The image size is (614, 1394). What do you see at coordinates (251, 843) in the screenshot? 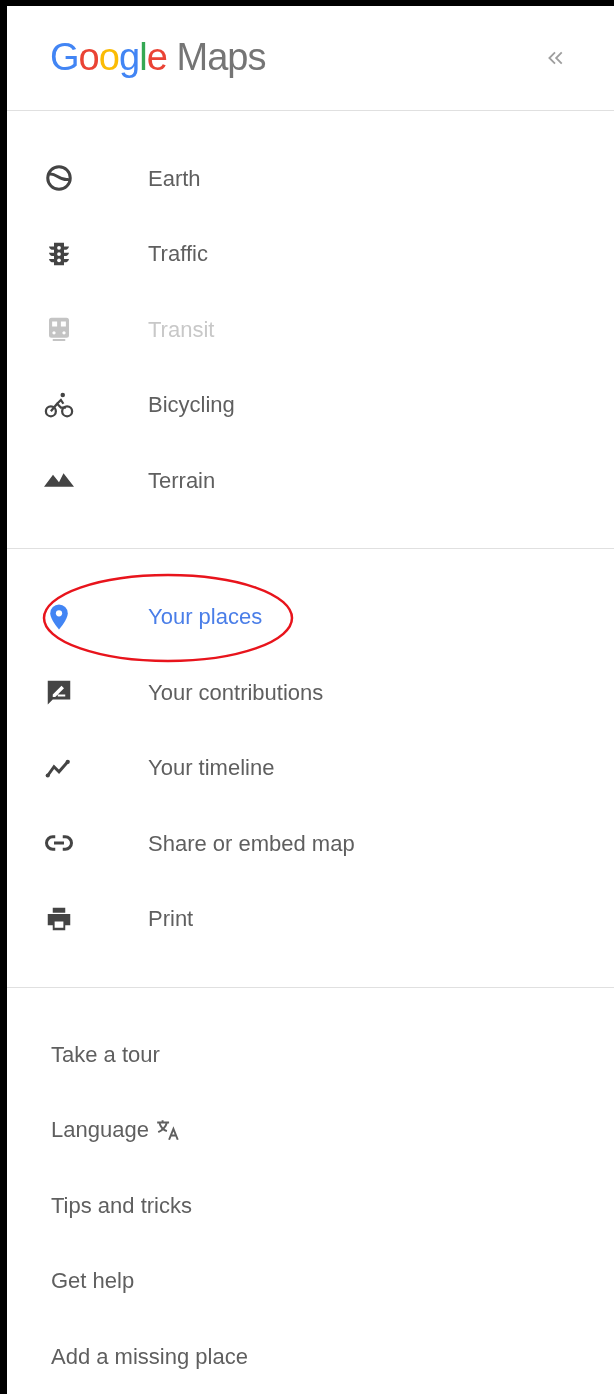
I see `menu-item: Share or embed map` at bounding box center [251, 843].